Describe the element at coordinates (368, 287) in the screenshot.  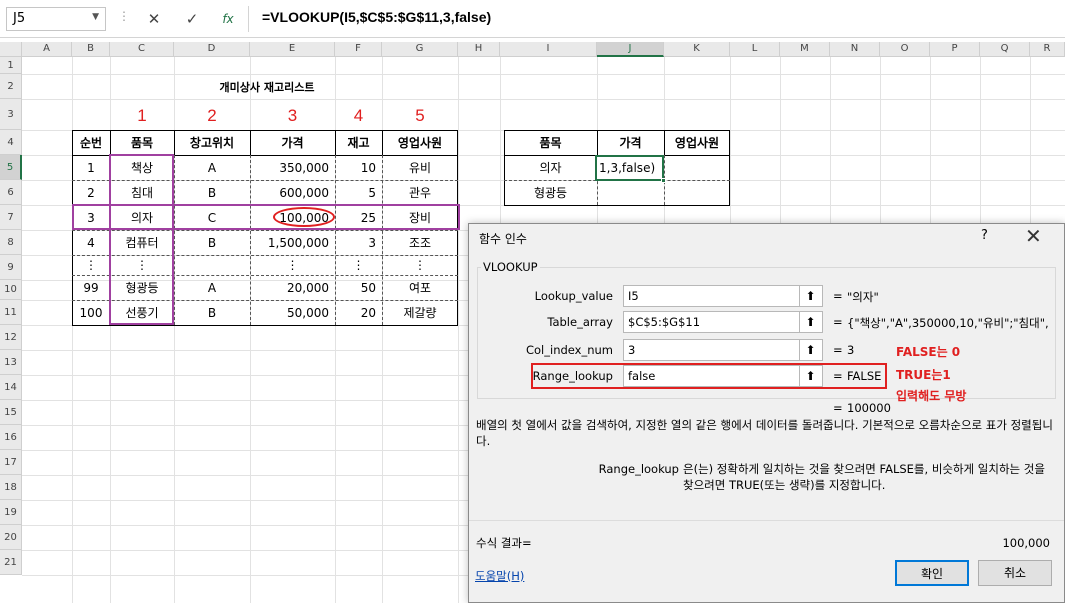
I see `table-cell: 50` at that location.